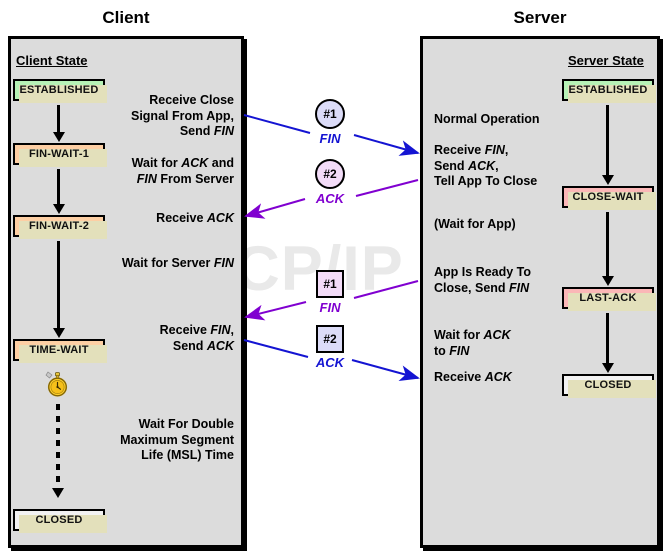  What do you see at coordinates (330, 307) in the screenshot?
I see `message-label-fin-2: FIN` at bounding box center [330, 307].